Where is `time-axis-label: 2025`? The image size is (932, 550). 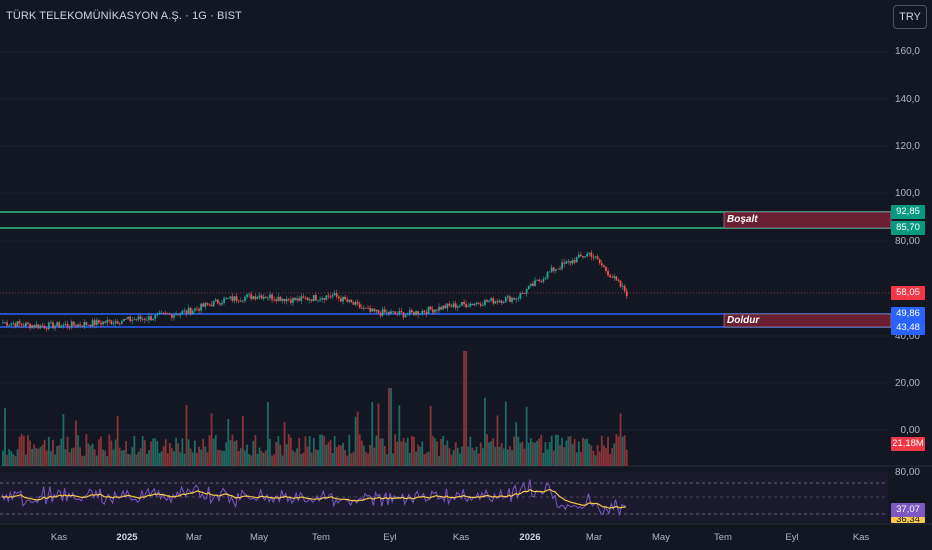
time-axis-label: 2025 is located at coordinates (127, 537).